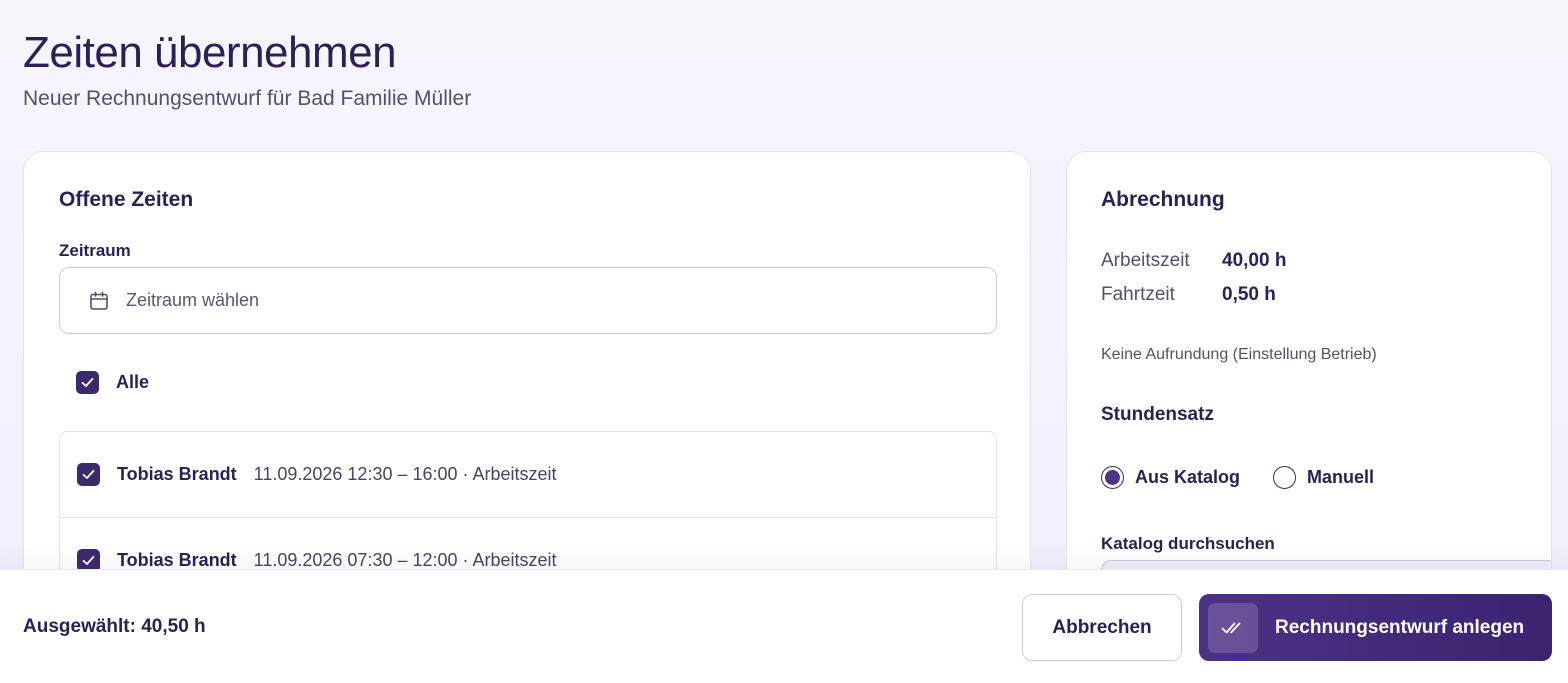 This screenshot has width=1568, height=683. I want to click on work-time-value: 40,00 h, so click(1254, 260).